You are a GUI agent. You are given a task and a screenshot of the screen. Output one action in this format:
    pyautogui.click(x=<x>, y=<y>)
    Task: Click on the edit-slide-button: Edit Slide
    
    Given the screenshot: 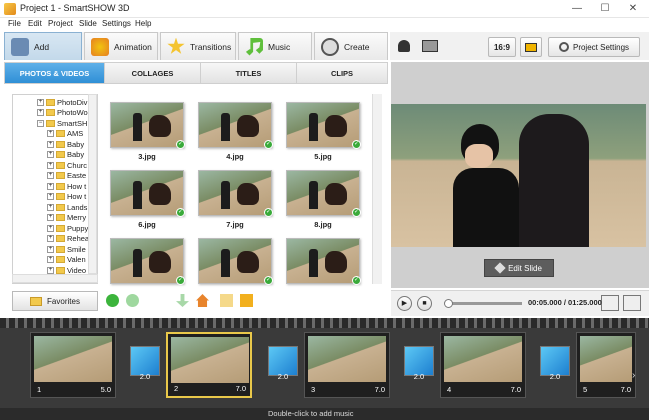 What is the action you would take?
    pyautogui.click(x=519, y=268)
    